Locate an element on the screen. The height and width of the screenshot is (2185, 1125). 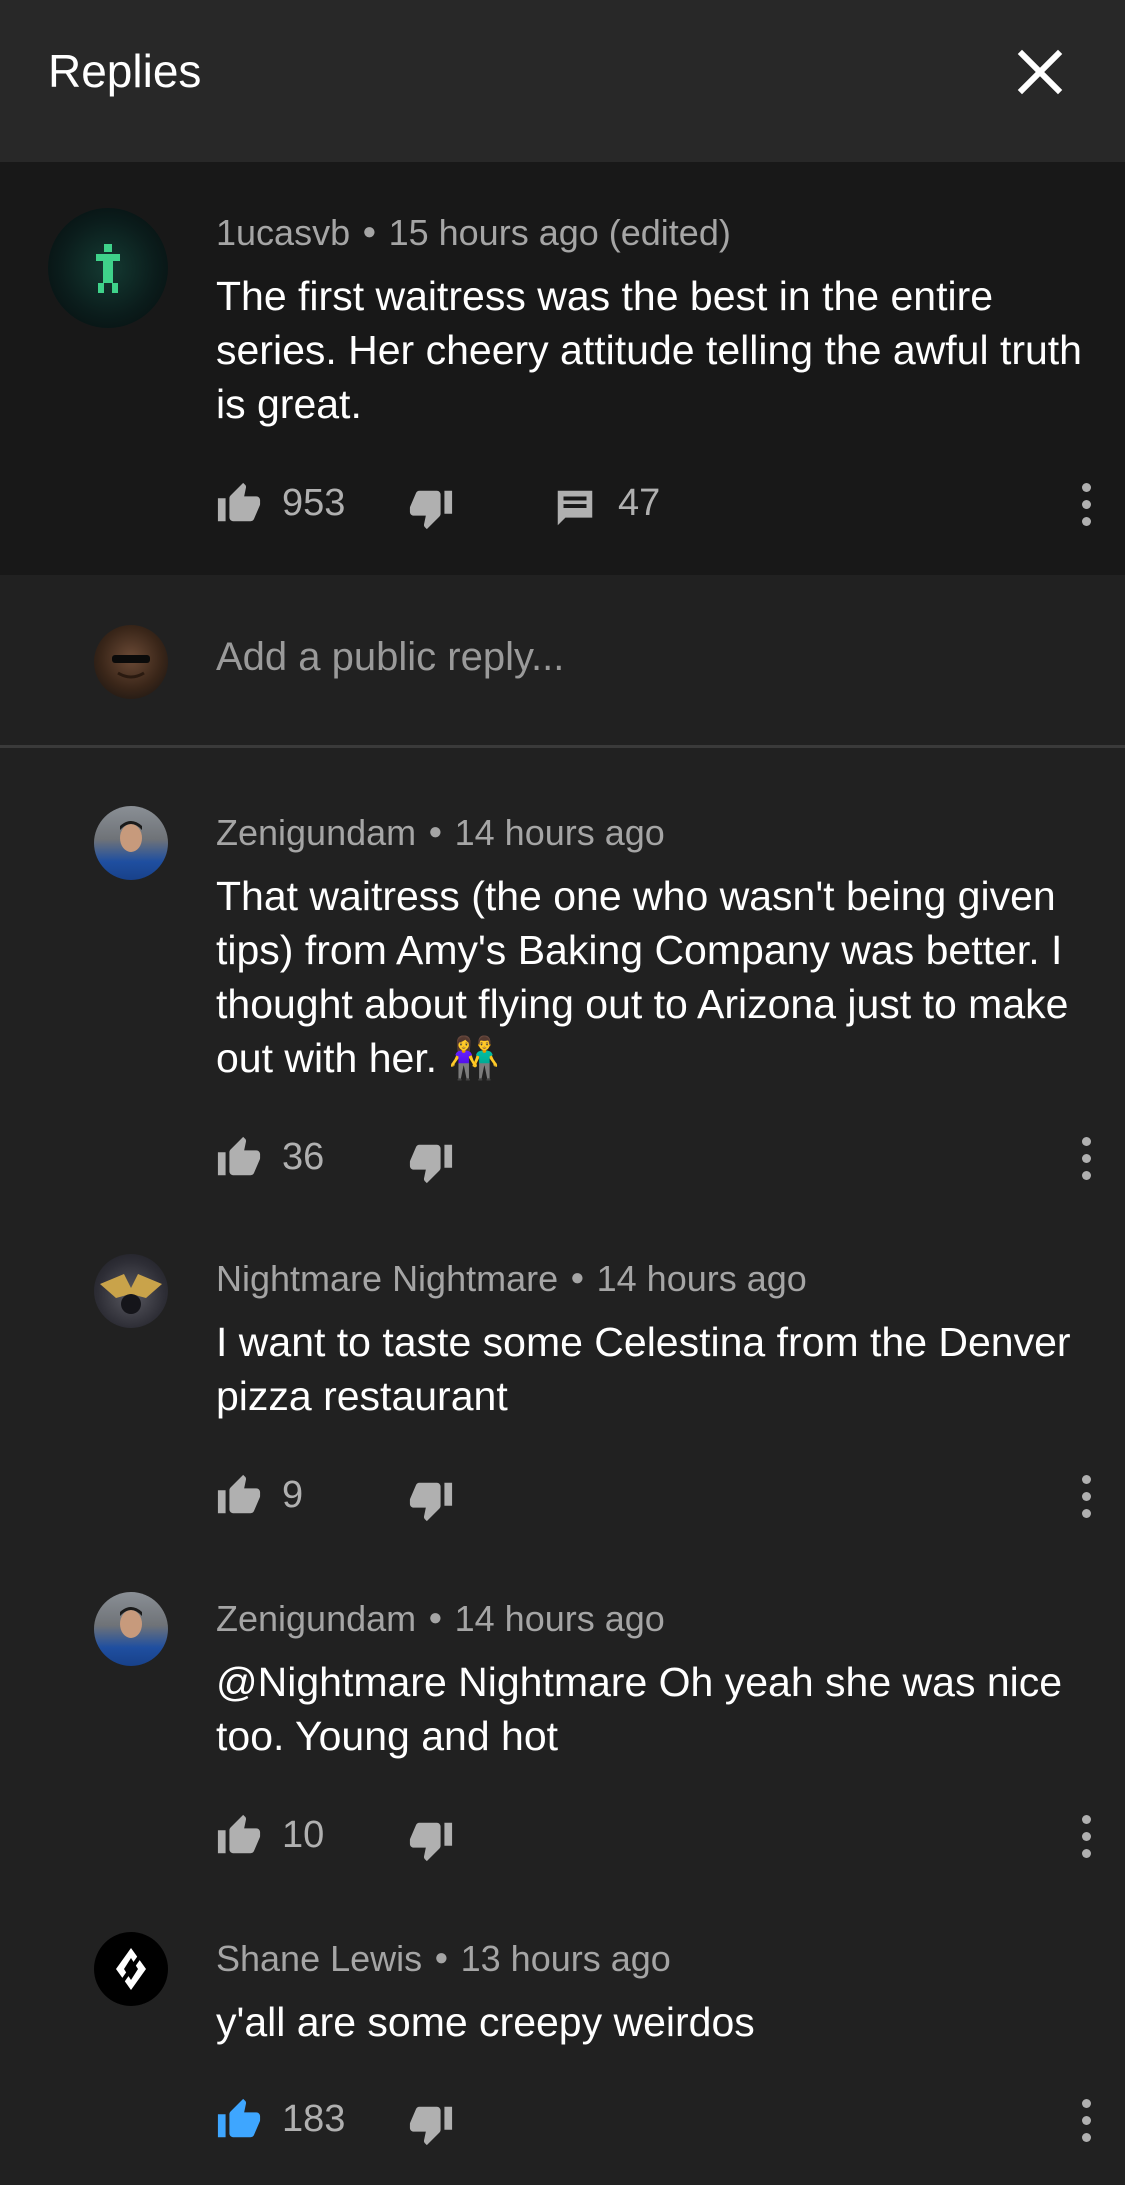
avatar-pixel-figure-icon is located at coordinates (108, 268).